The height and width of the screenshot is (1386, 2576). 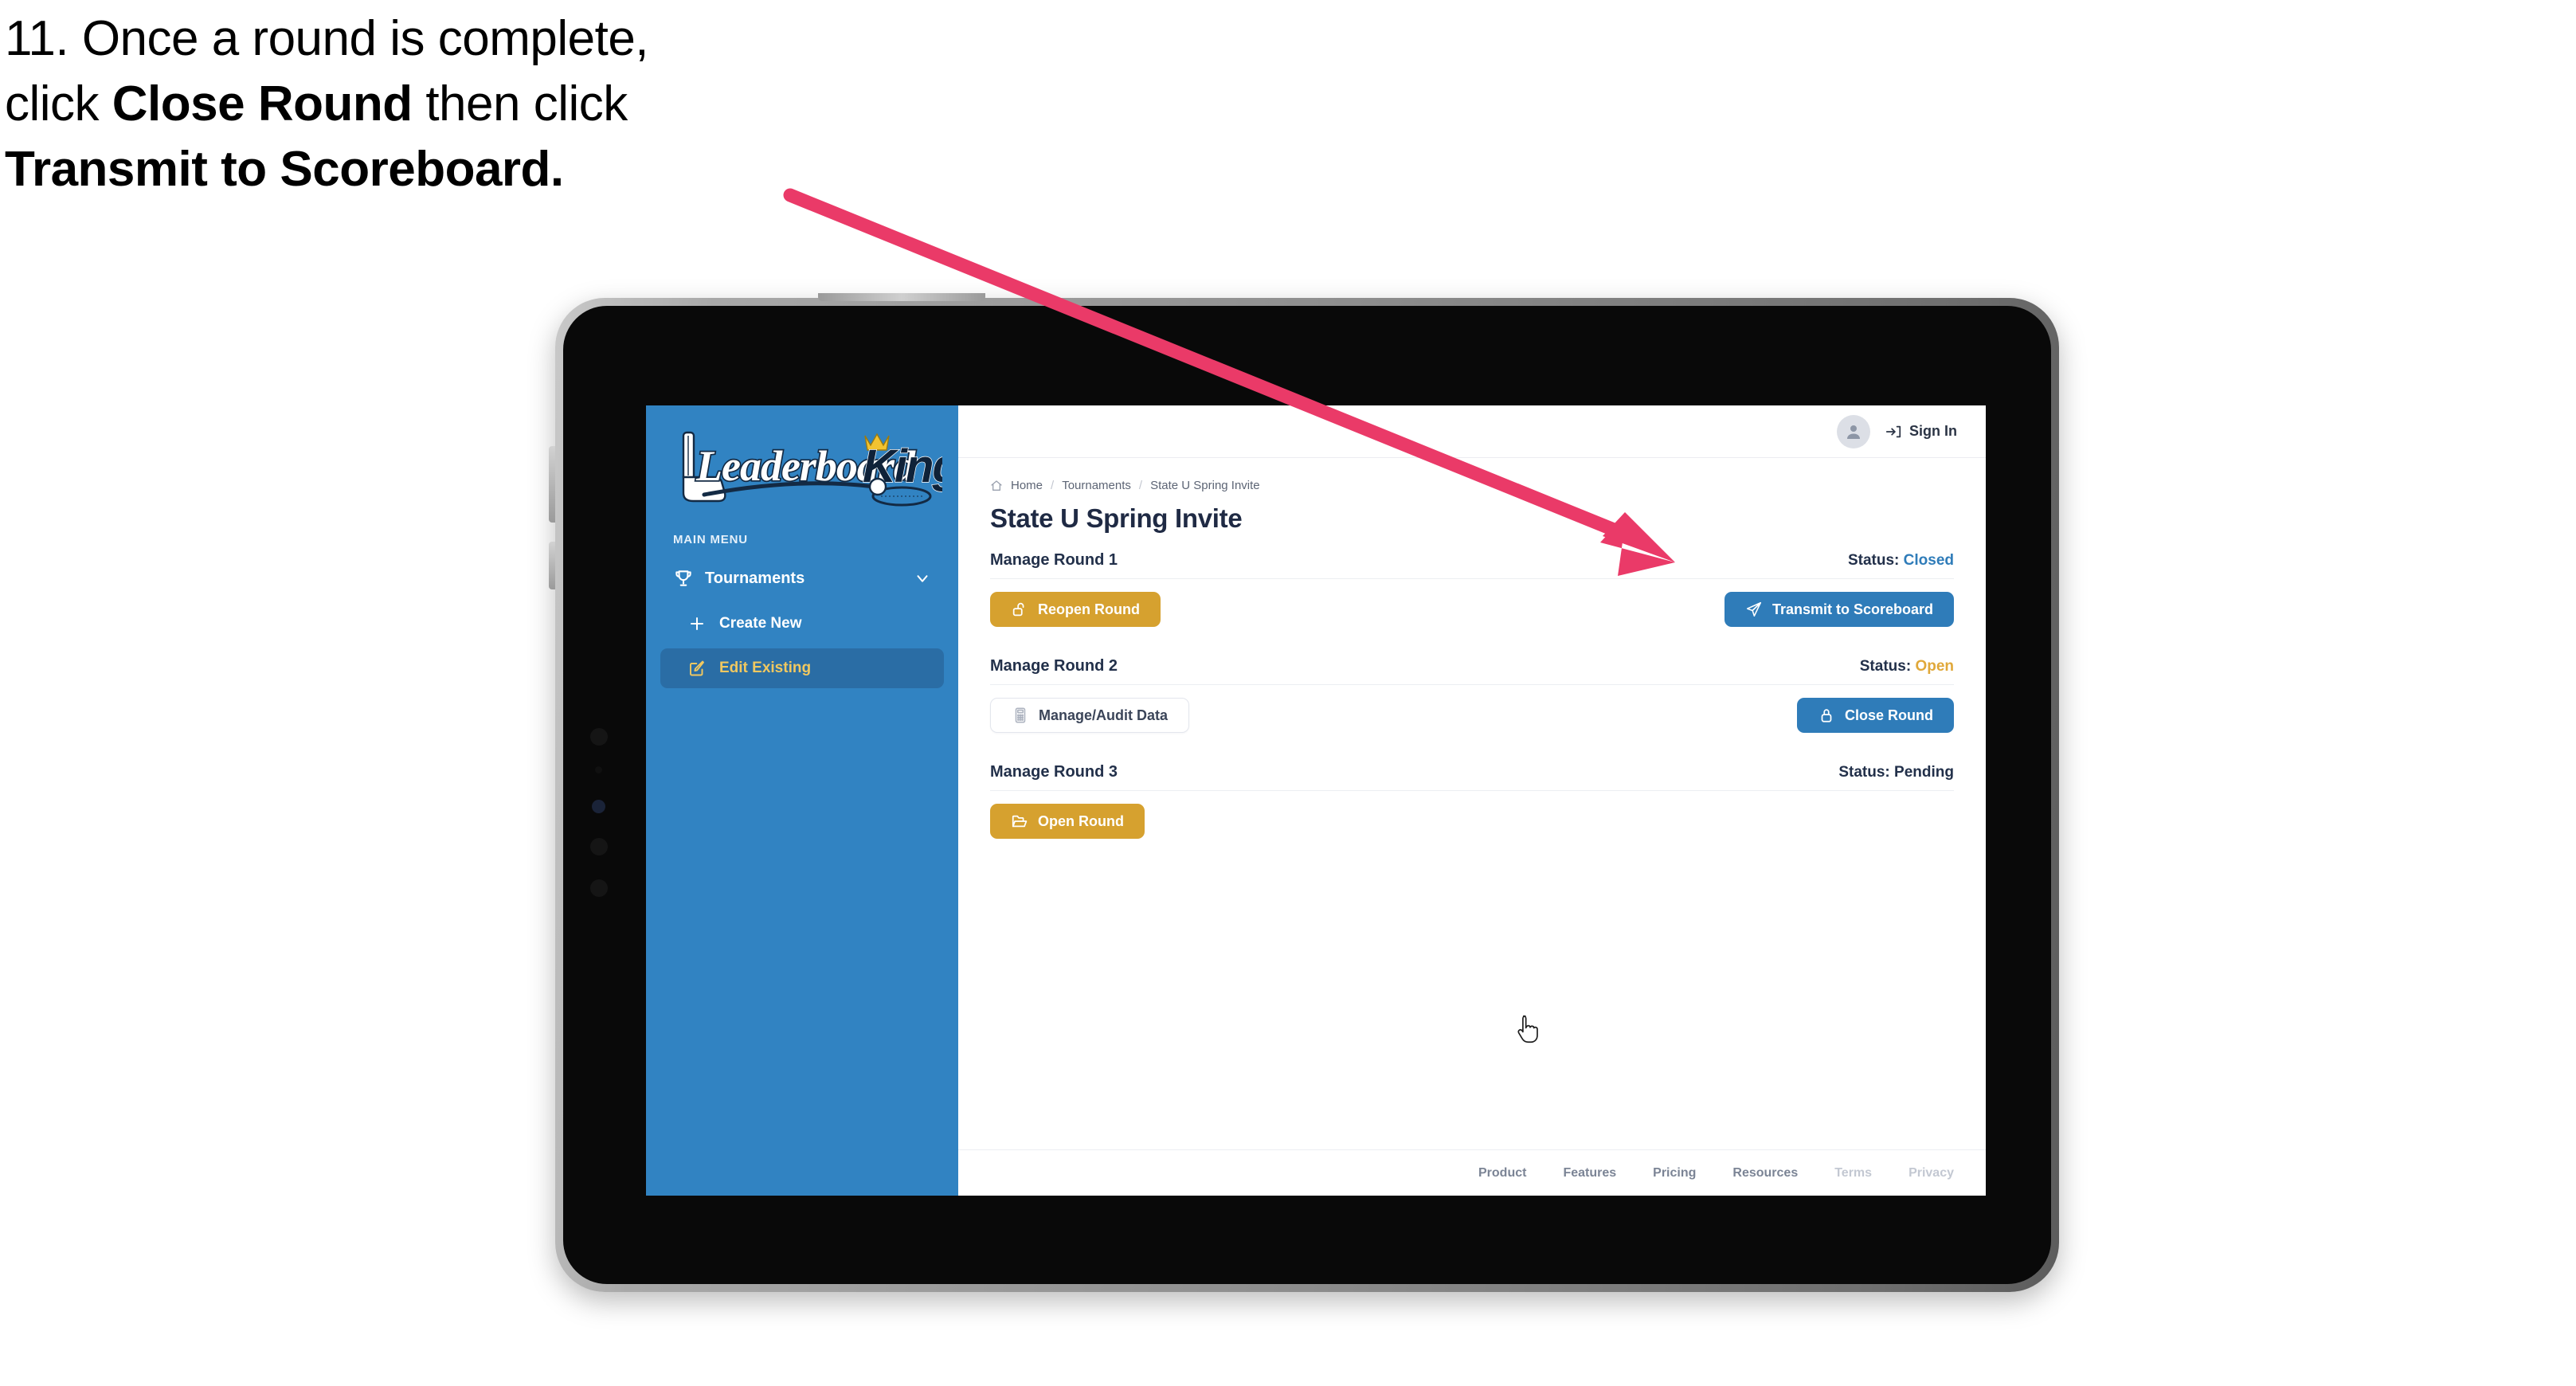 I want to click on sidebar-item-tournaments-label: Tournaments, so click(x=755, y=578).